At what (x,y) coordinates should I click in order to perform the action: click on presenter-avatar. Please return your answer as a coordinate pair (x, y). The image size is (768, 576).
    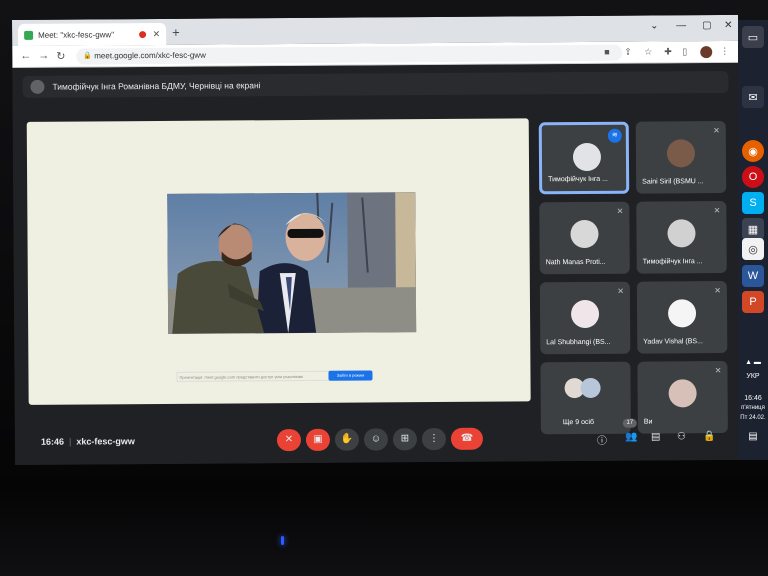
    Looking at the image, I should click on (37, 86).